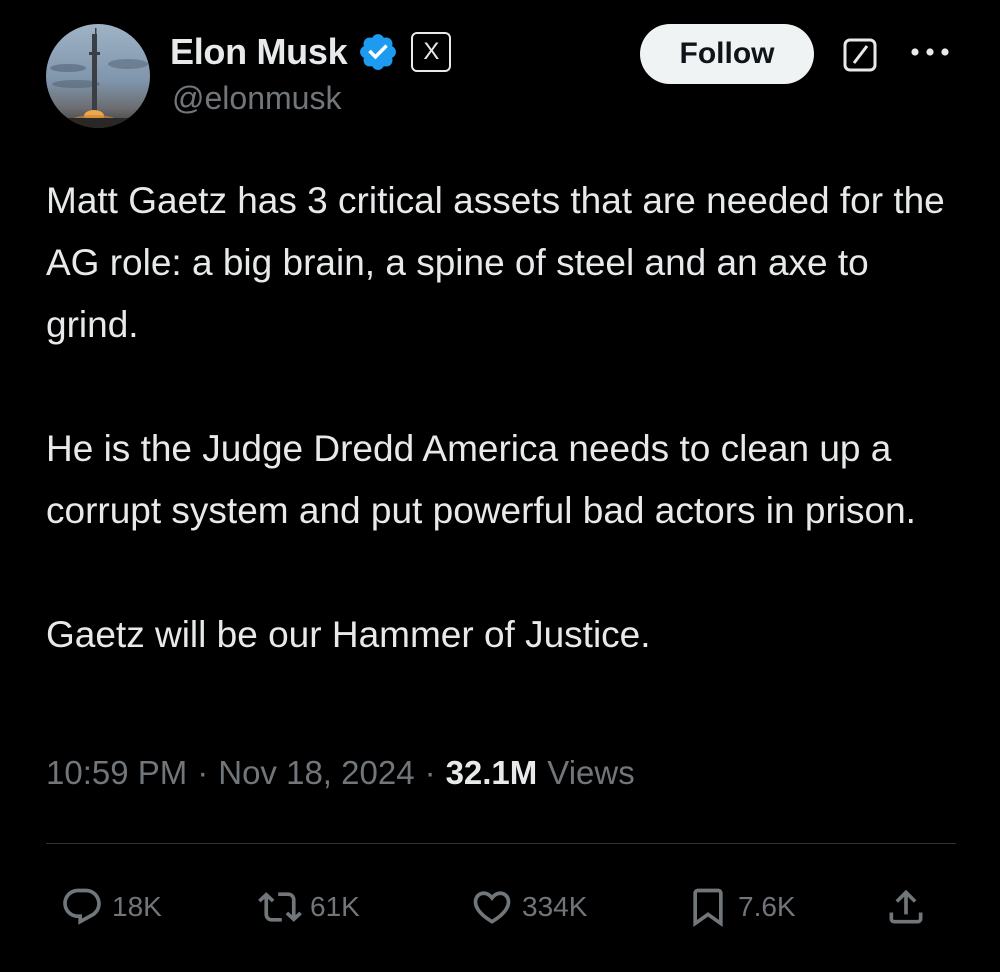 This screenshot has width=1000, height=972. What do you see at coordinates (727, 54) in the screenshot?
I see `follow-button: Follow` at bounding box center [727, 54].